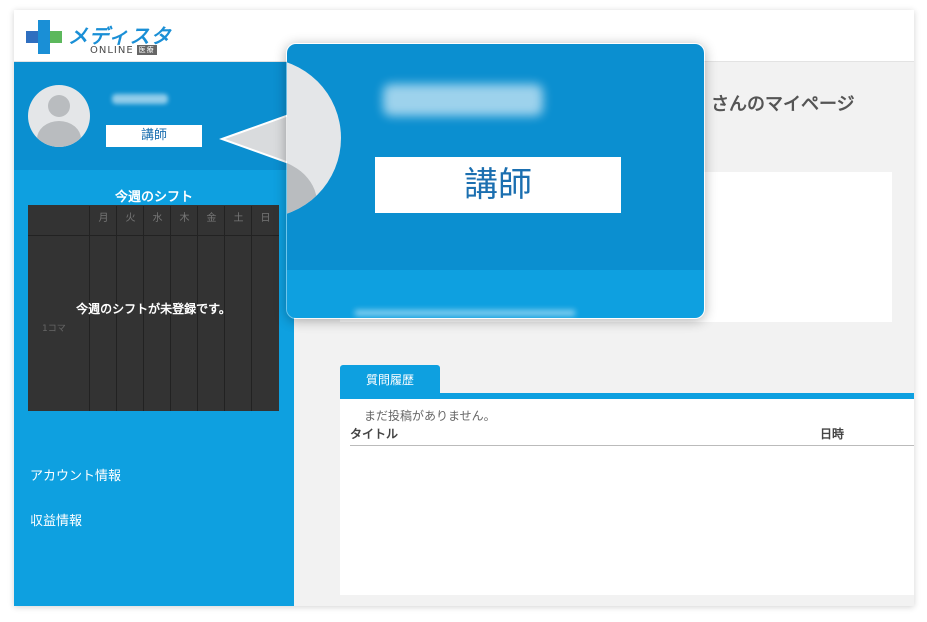  I want to click on zoom-user-name-blurred, so click(463, 100).